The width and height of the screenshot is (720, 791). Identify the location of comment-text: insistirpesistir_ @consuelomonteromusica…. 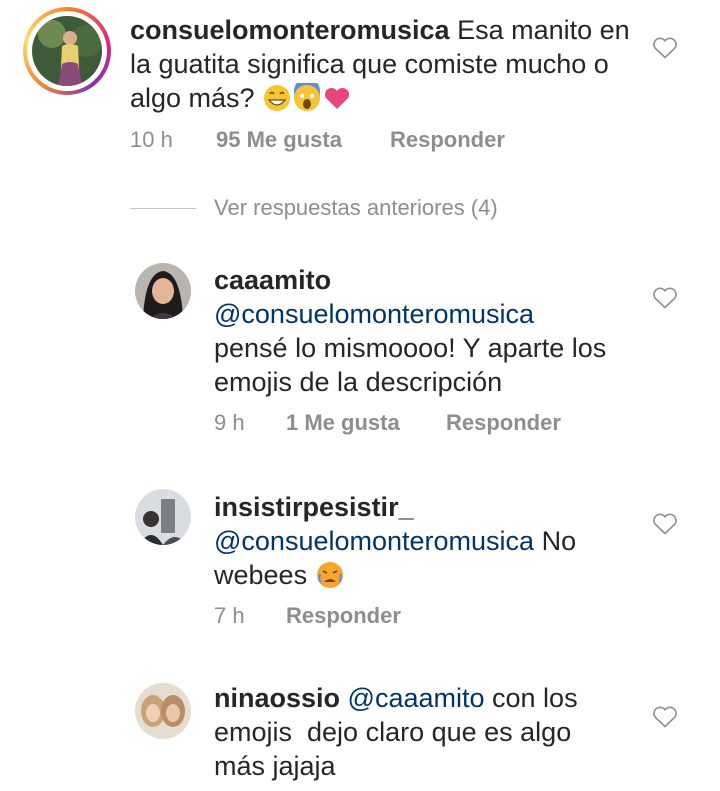
(424, 541).